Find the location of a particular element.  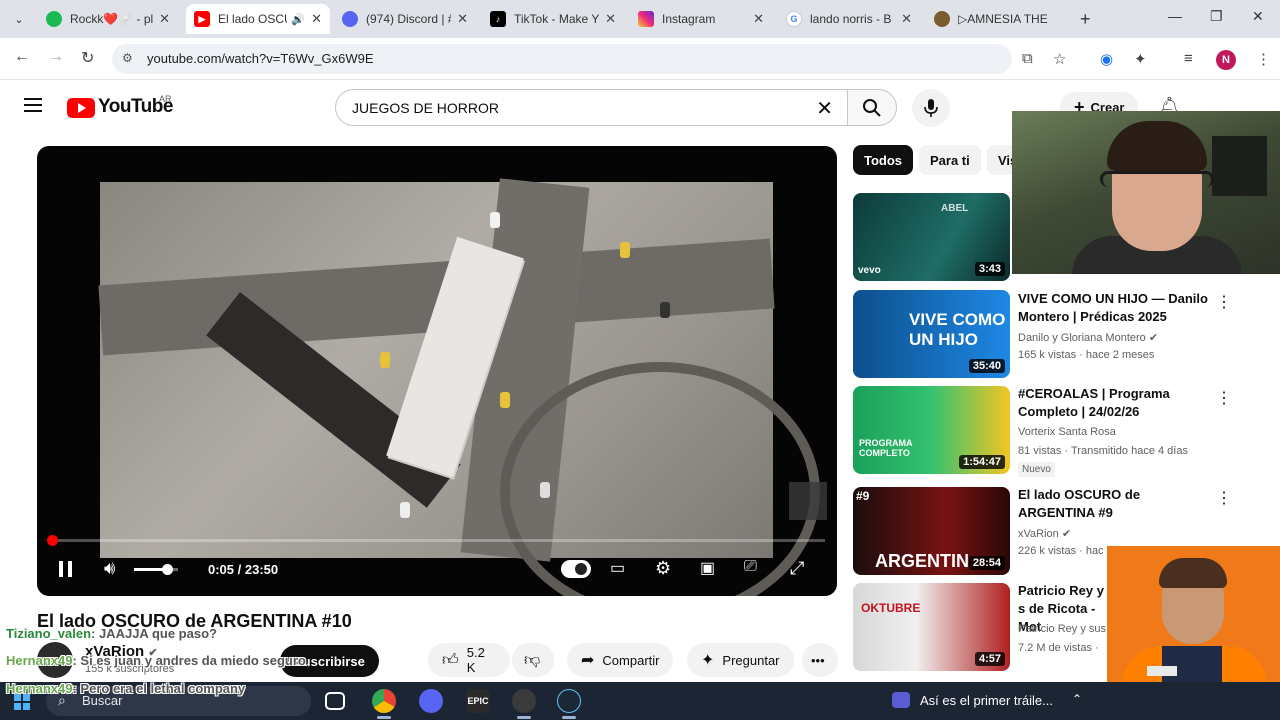

chrome-icon is located at coordinates (384, 701).